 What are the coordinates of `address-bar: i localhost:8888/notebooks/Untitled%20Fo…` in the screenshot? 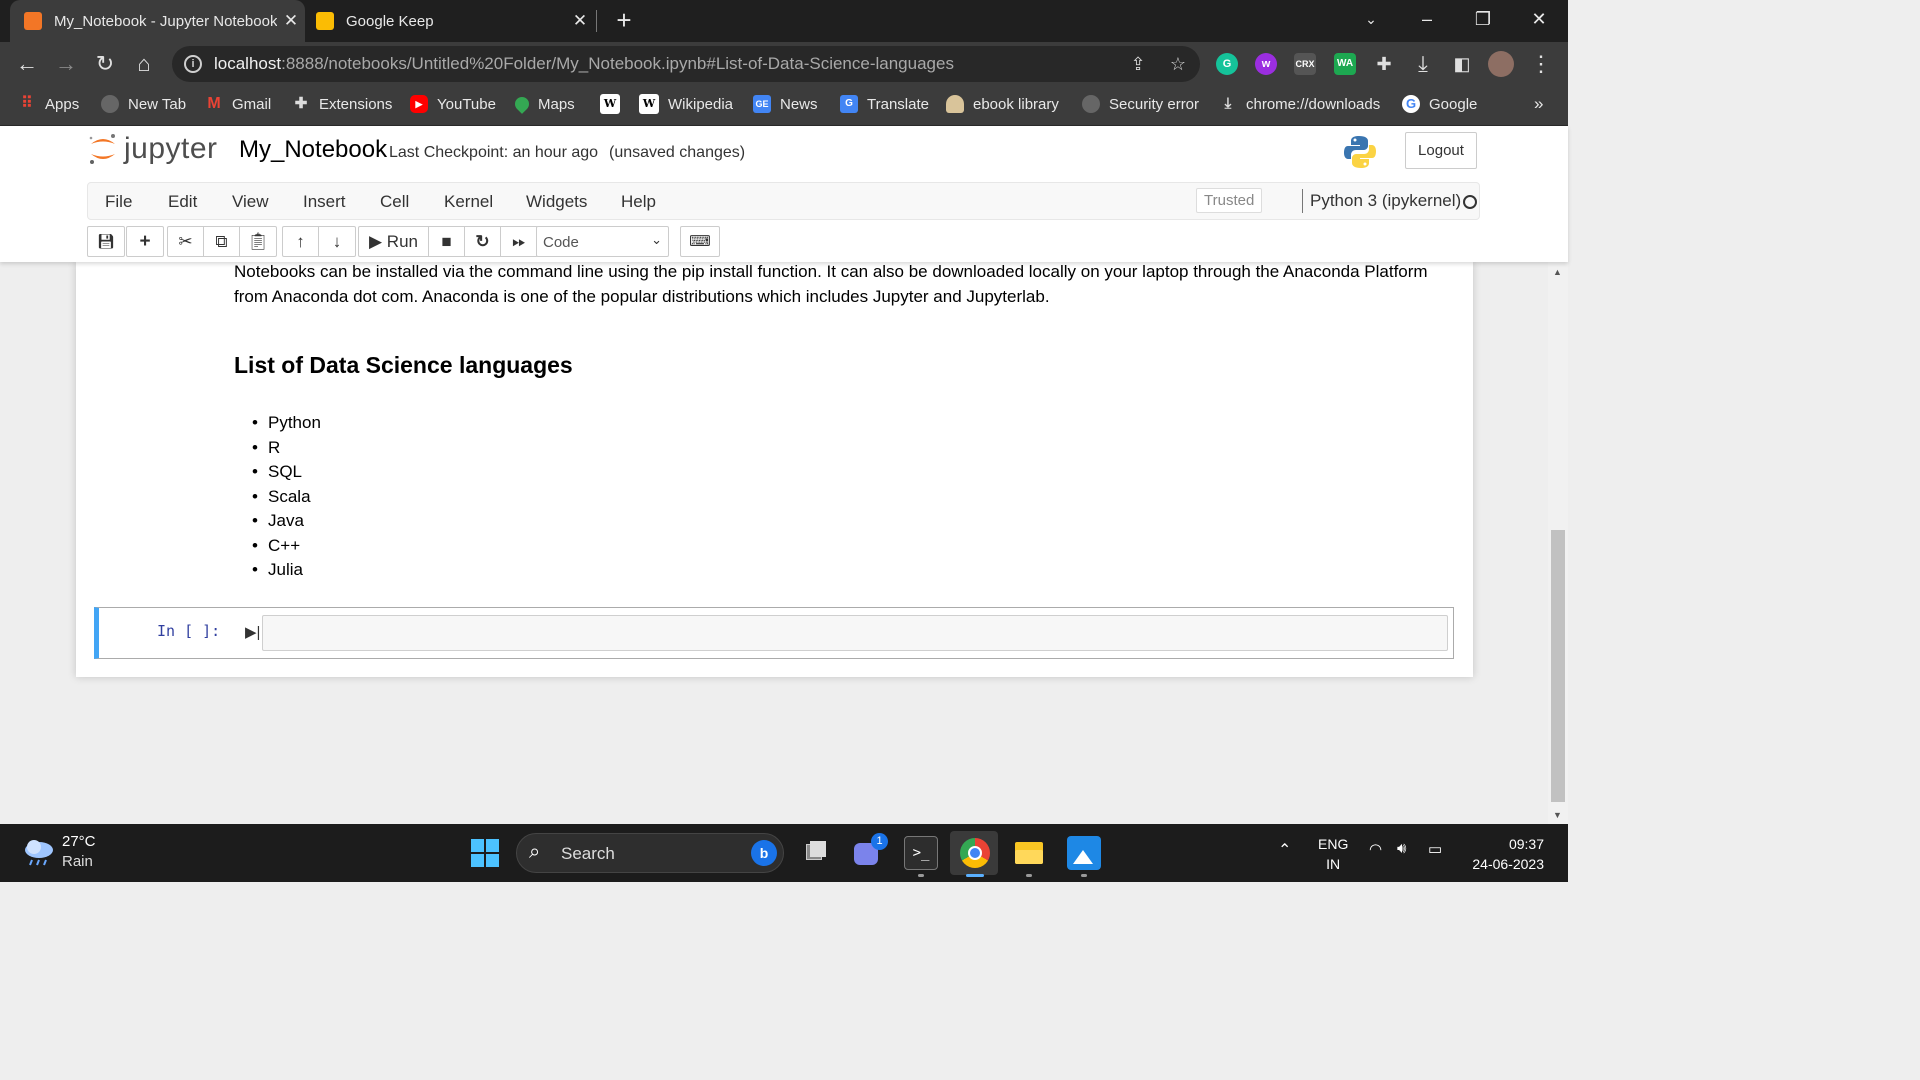 It's located at (686, 64).